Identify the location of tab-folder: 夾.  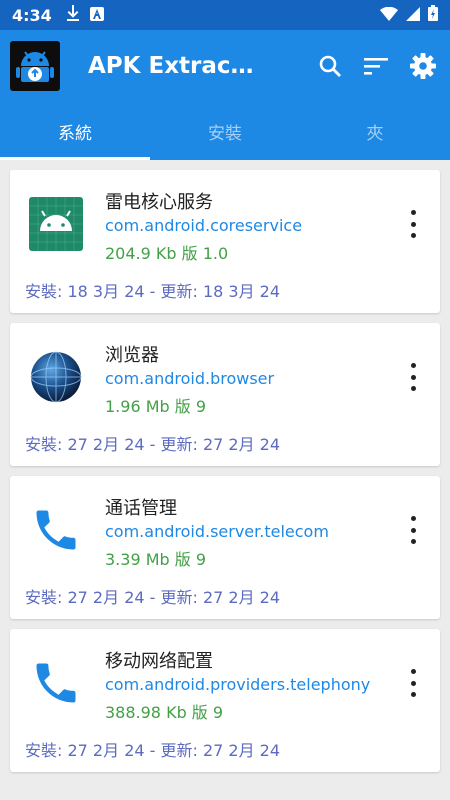
(375, 131).